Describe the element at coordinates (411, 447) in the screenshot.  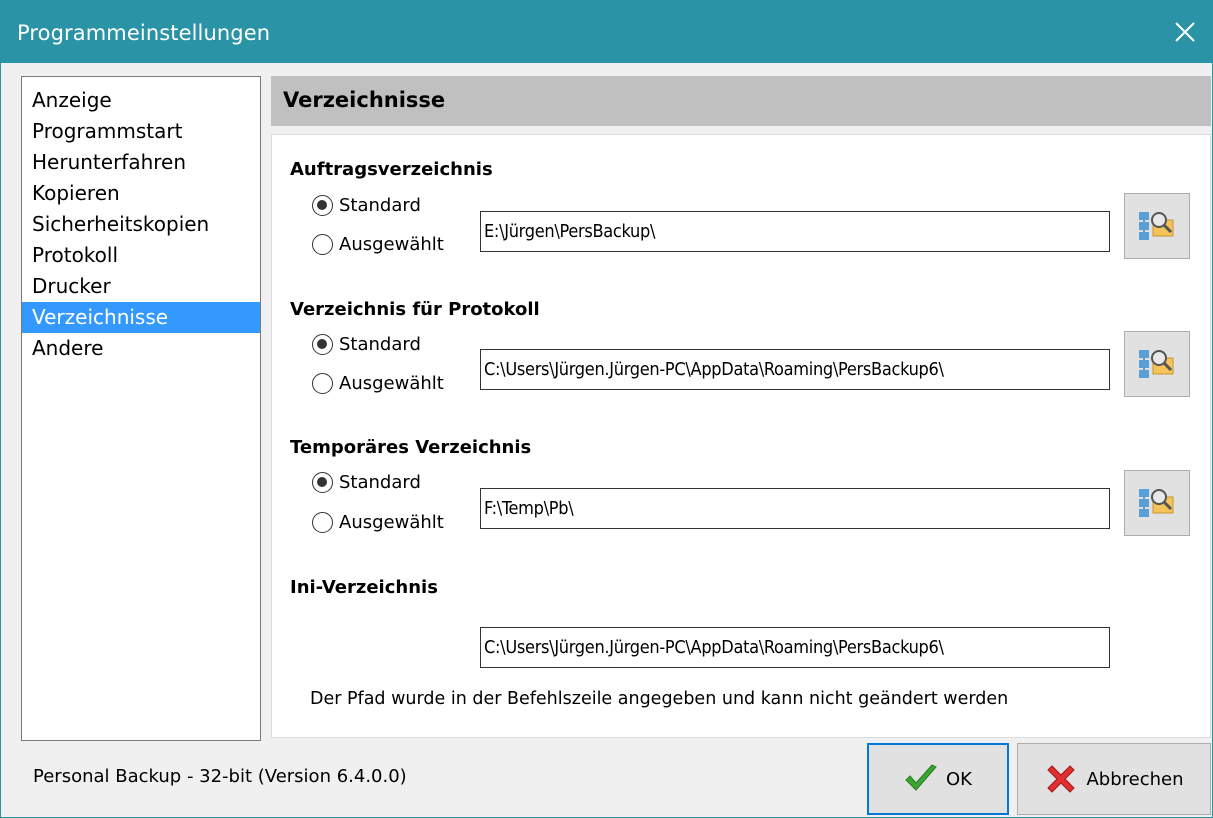
I see `section-title-temp: Temporäres Verzeichnis` at that location.